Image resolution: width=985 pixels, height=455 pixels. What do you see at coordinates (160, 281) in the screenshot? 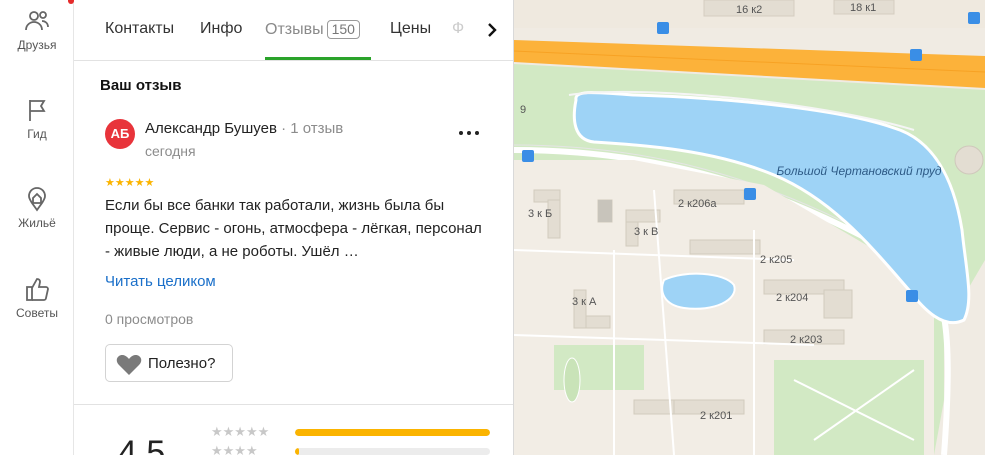
I see `read-more-link: Читать целиком` at bounding box center [160, 281].